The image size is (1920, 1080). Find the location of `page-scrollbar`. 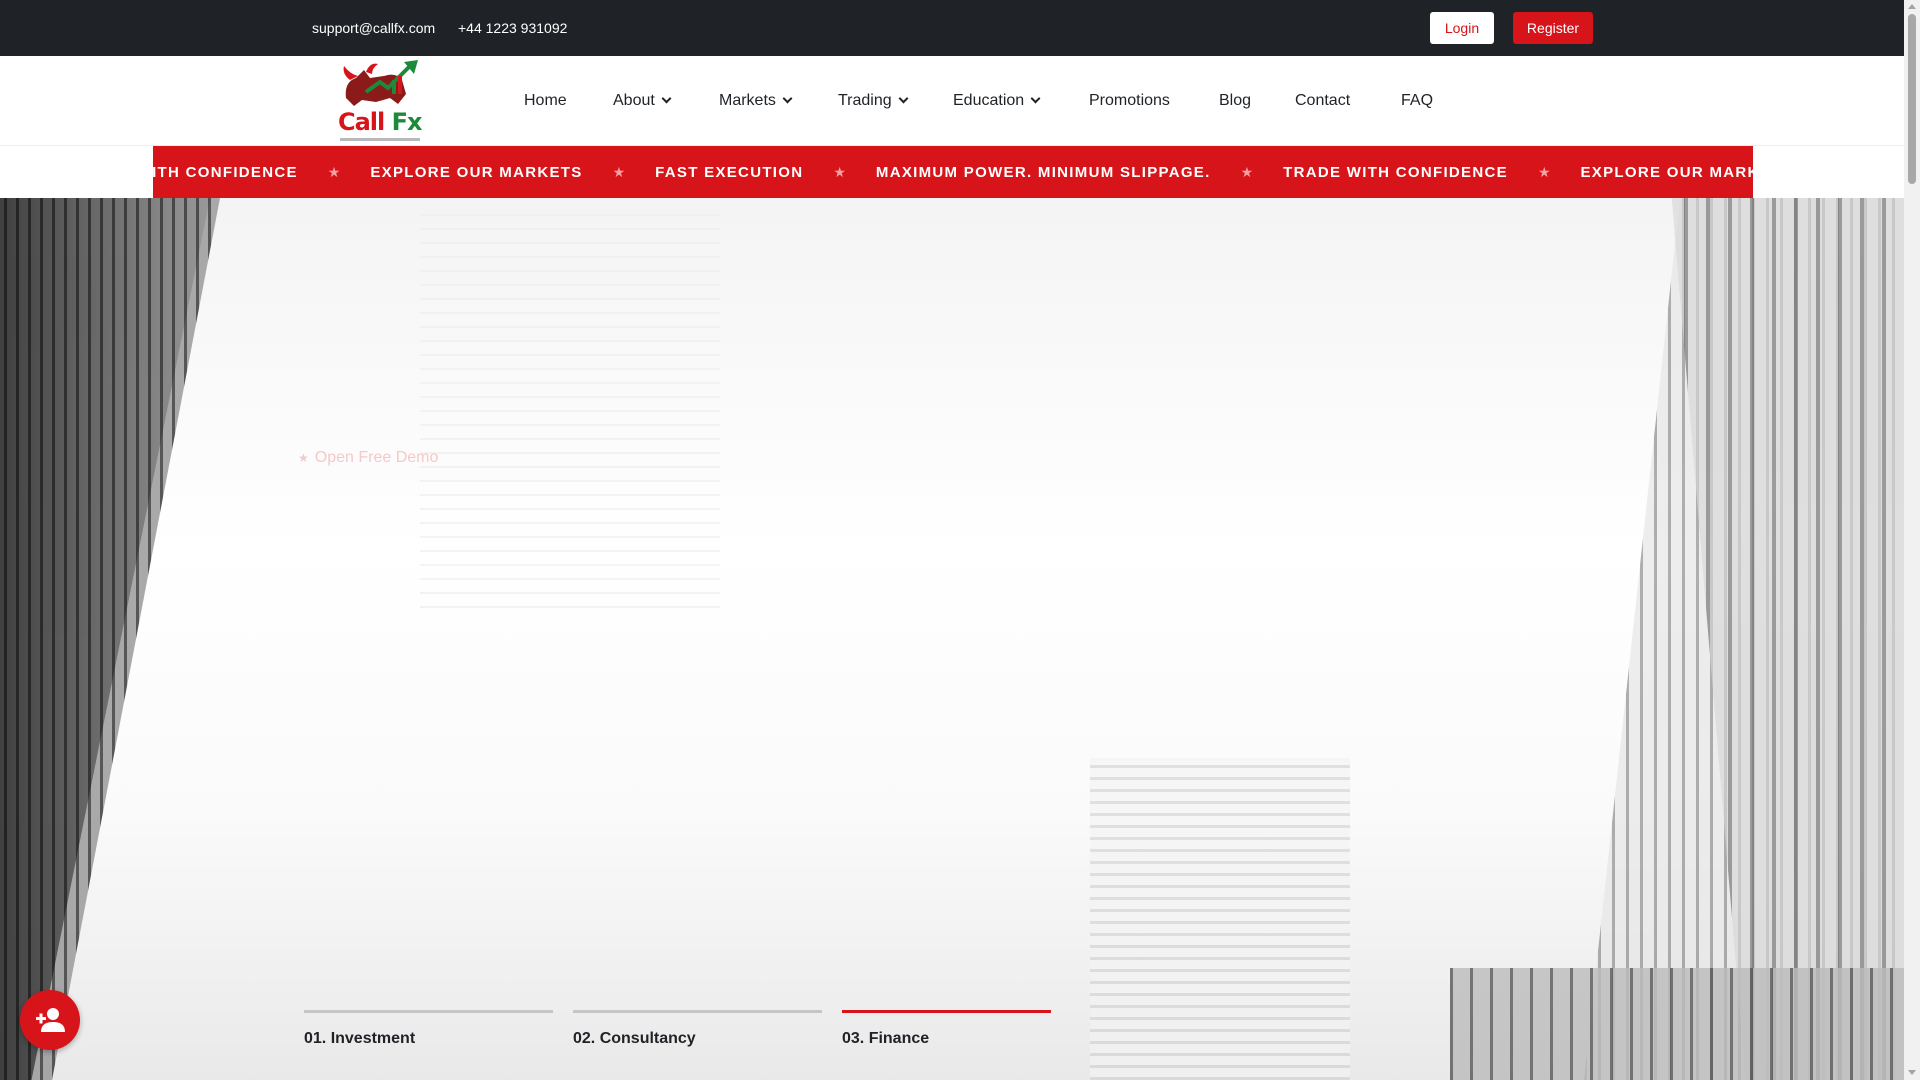

page-scrollbar is located at coordinates (1912, 540).